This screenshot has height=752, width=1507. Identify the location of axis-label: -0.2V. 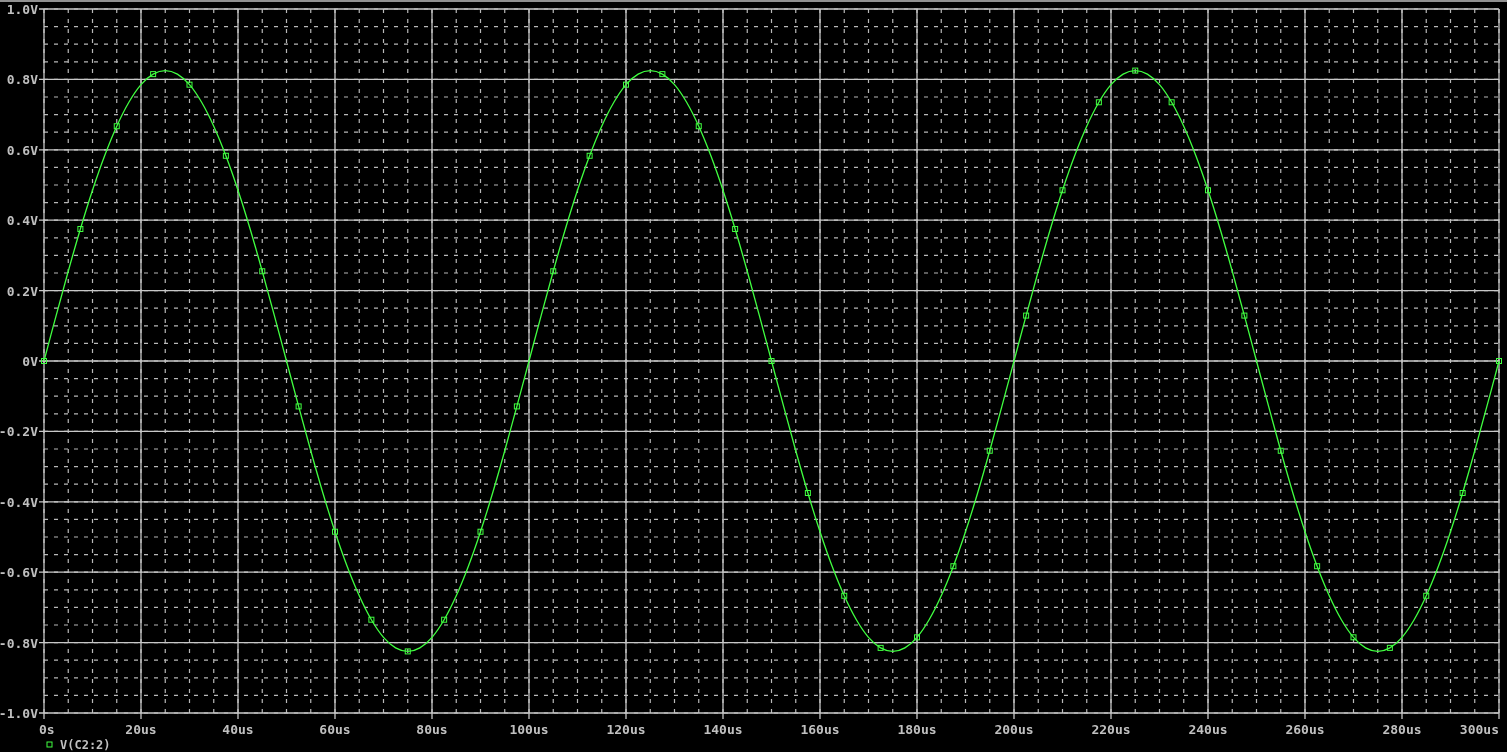
(19, 432).